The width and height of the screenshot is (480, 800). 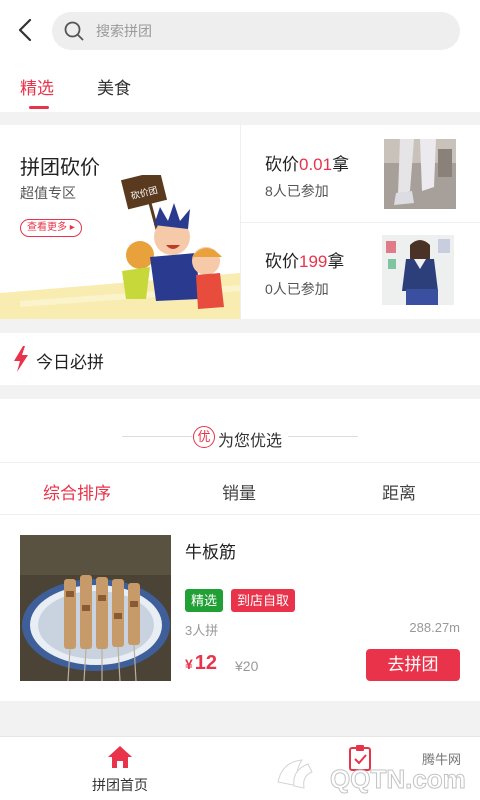 I want to click on deal-price: 0.01, so click(x=316, y=164).